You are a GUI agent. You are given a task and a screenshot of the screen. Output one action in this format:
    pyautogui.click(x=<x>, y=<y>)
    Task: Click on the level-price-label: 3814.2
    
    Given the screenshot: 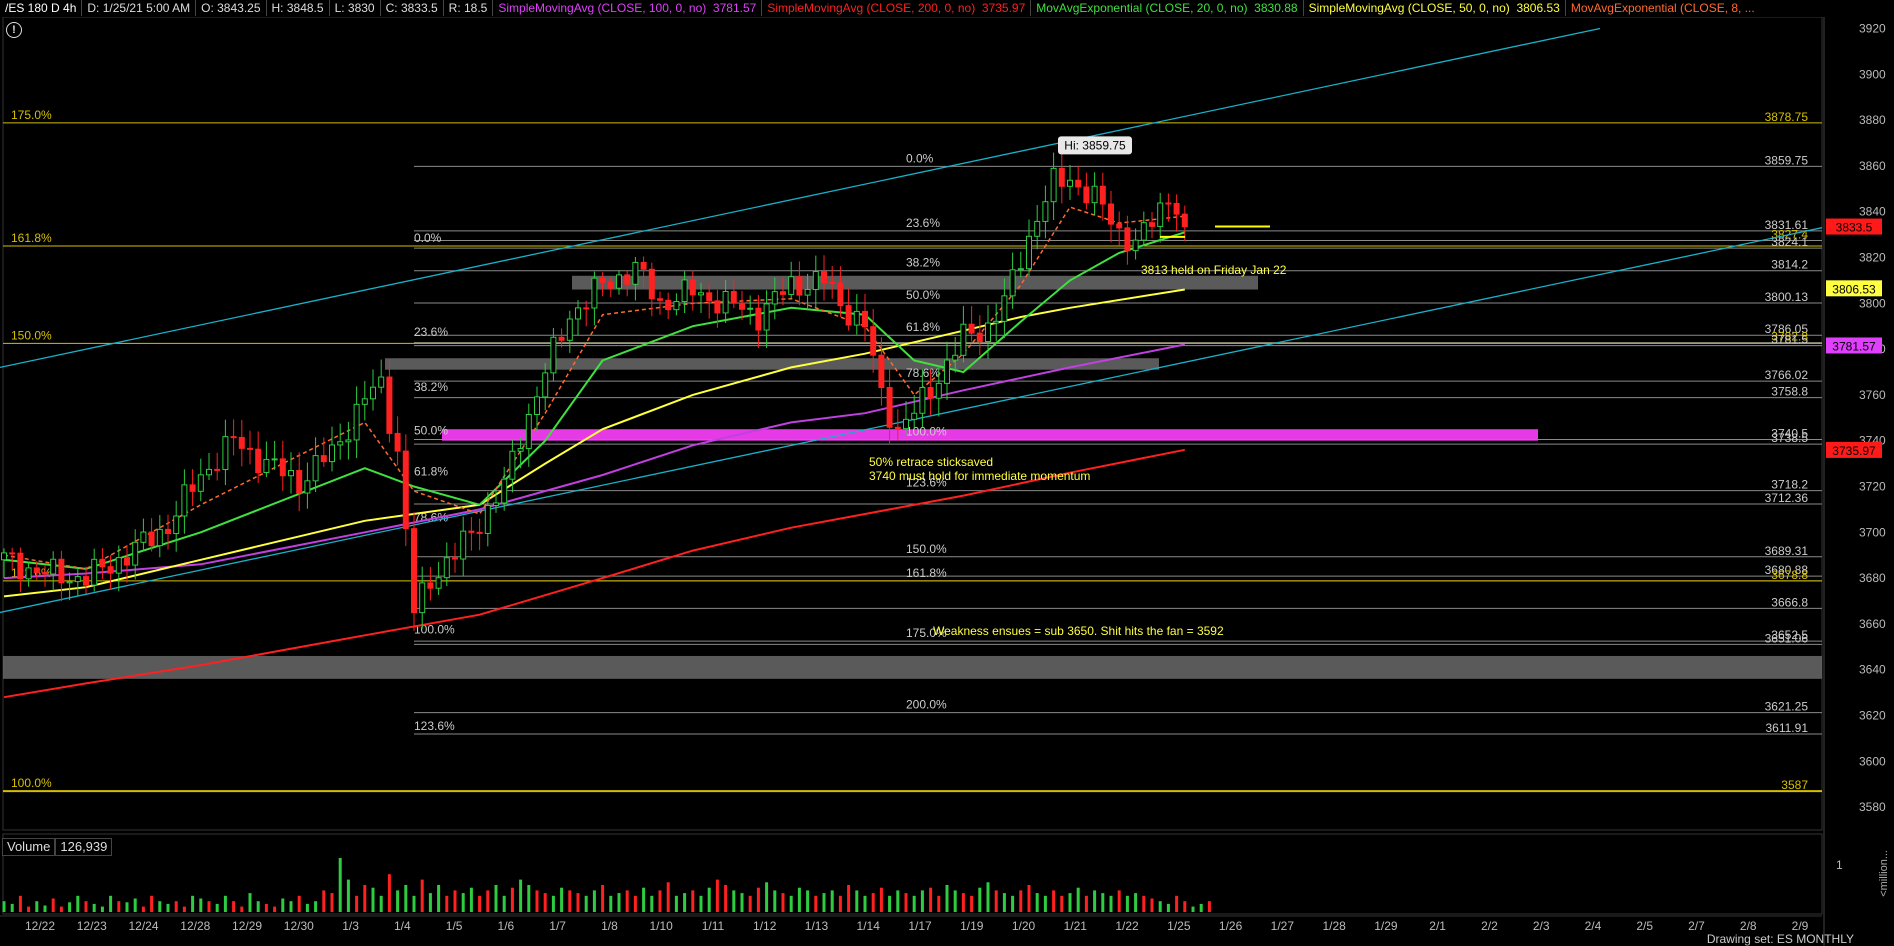 What is the action you would take?
    pyautogui.click(x=1789, y=265)
    